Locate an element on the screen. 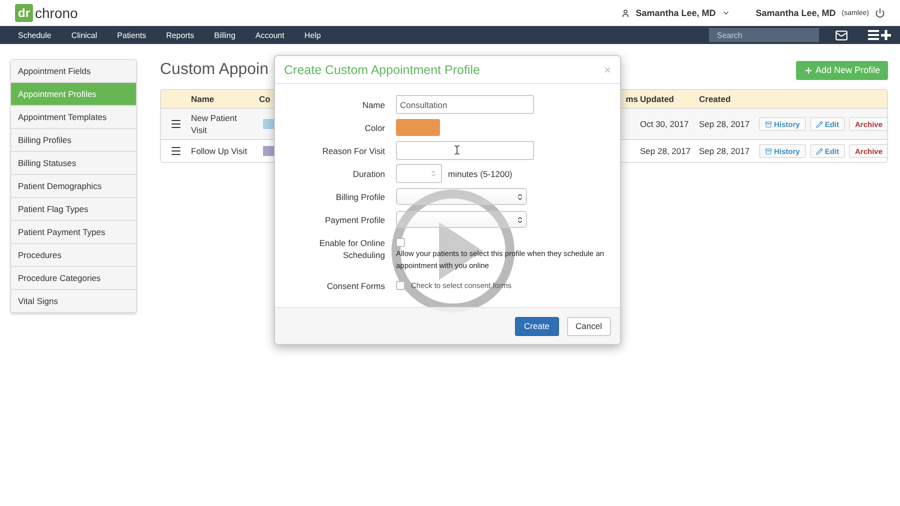  field-label: Billing Profile is located at coordinates (359, 197).